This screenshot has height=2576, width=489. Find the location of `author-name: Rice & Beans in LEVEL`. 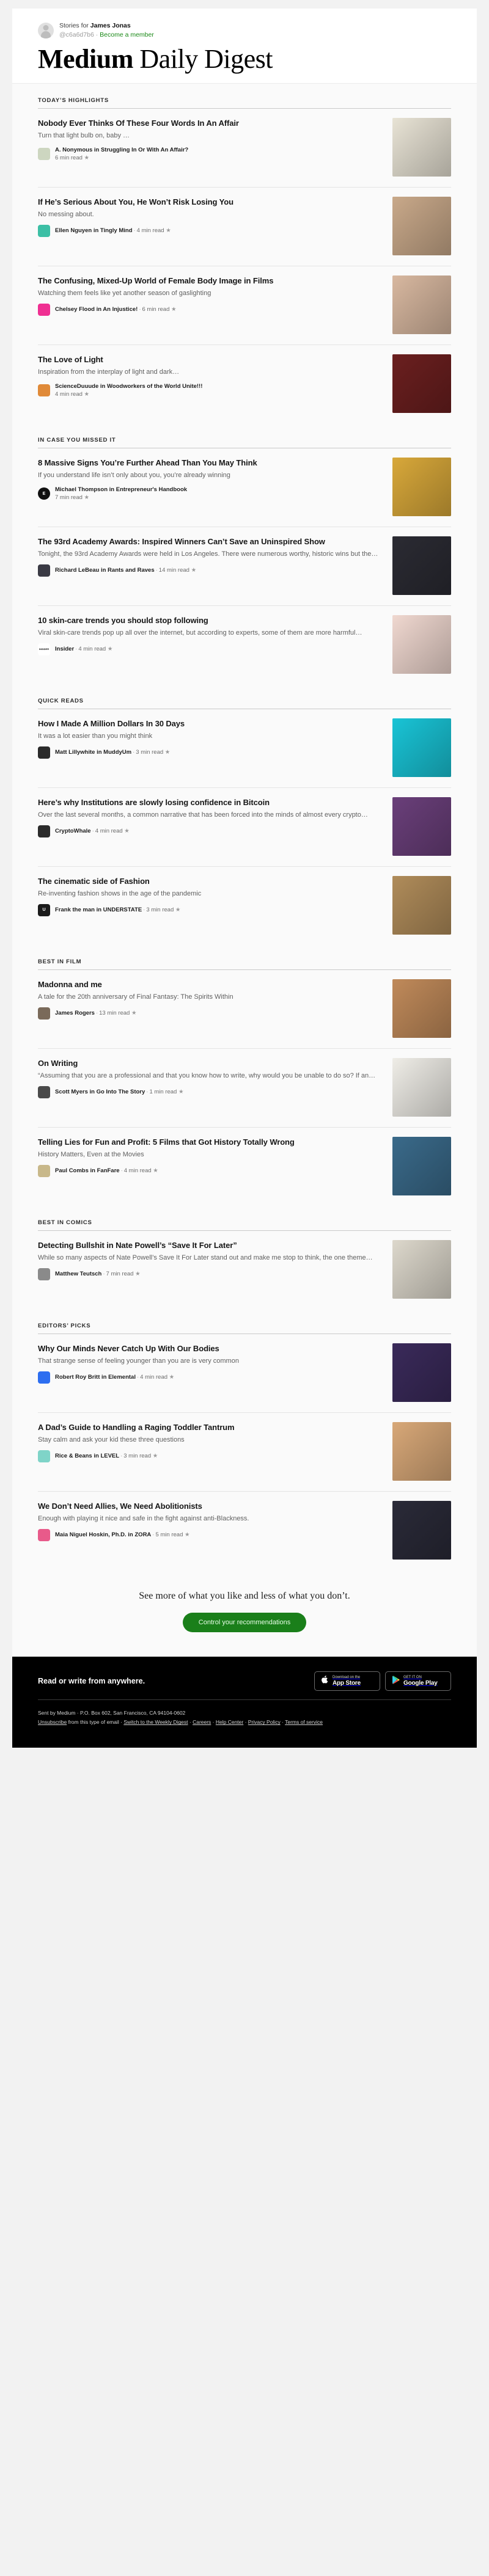

author-name: Rice & Beans in LEVEL is located at coordinates (87, 1456).